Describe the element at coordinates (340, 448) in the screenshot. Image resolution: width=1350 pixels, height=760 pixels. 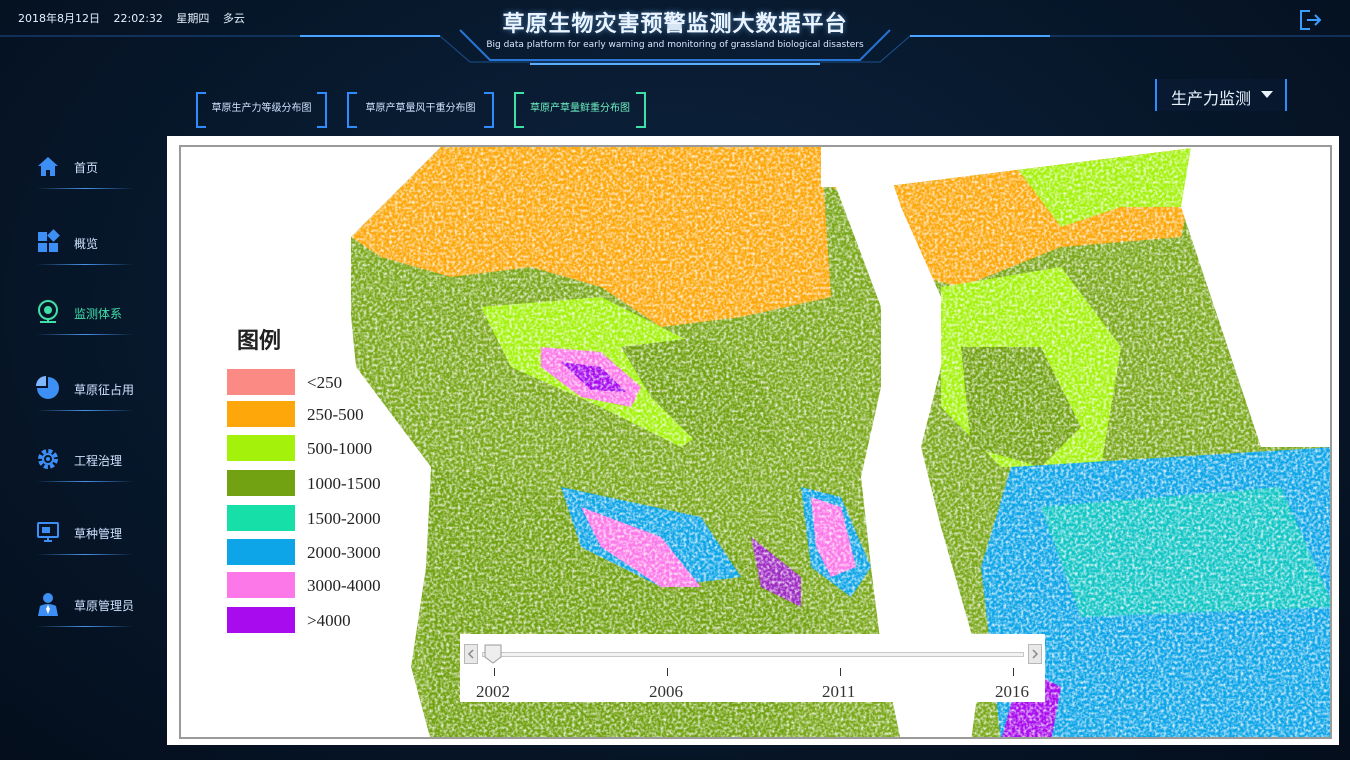
I see `legend-label: 500-1000` at that location.